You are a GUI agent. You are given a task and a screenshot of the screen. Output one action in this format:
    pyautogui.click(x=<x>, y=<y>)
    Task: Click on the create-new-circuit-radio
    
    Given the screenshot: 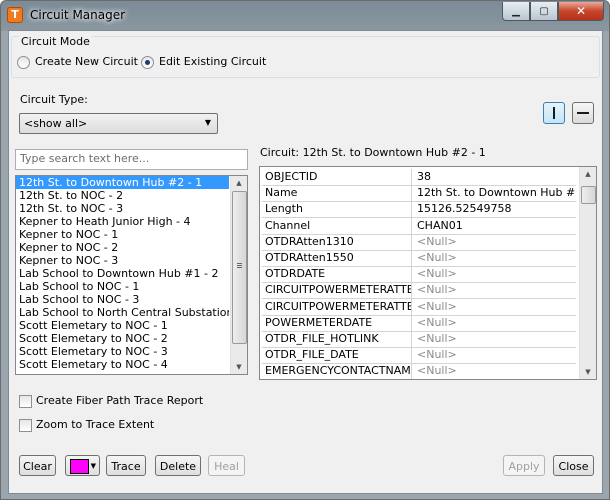 What is the action you would take?
    pyautogui.click(x=23, y=62)
    